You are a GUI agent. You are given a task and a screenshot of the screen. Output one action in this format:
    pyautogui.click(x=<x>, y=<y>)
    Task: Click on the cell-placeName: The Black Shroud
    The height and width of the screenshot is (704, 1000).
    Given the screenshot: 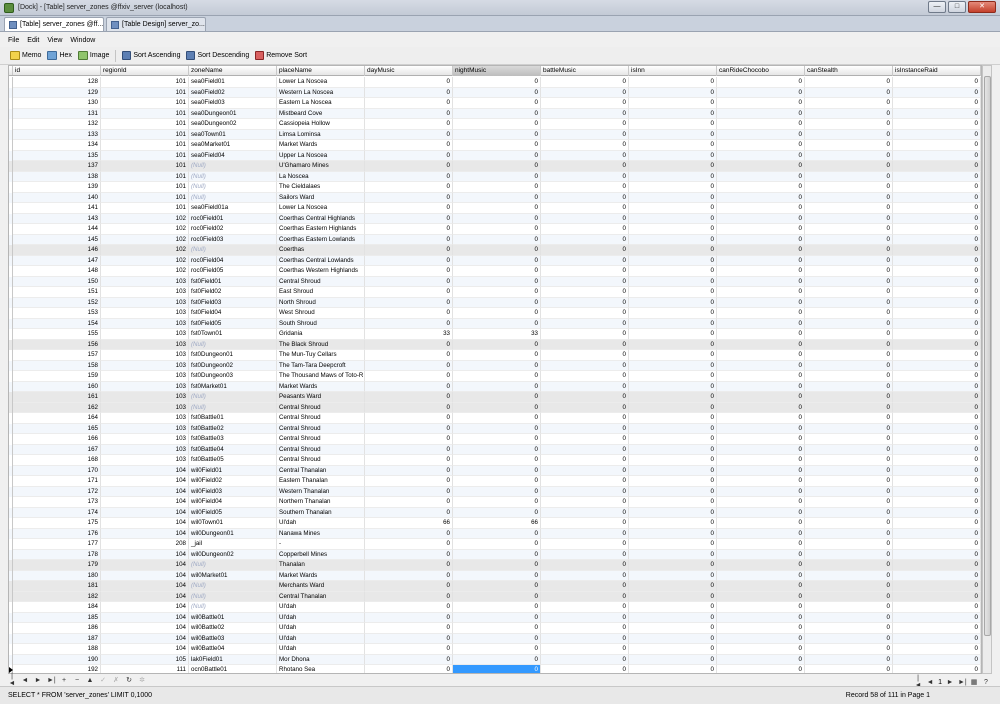 What is the action you would take?
    pyautogui.click(x=321, y=344)
    